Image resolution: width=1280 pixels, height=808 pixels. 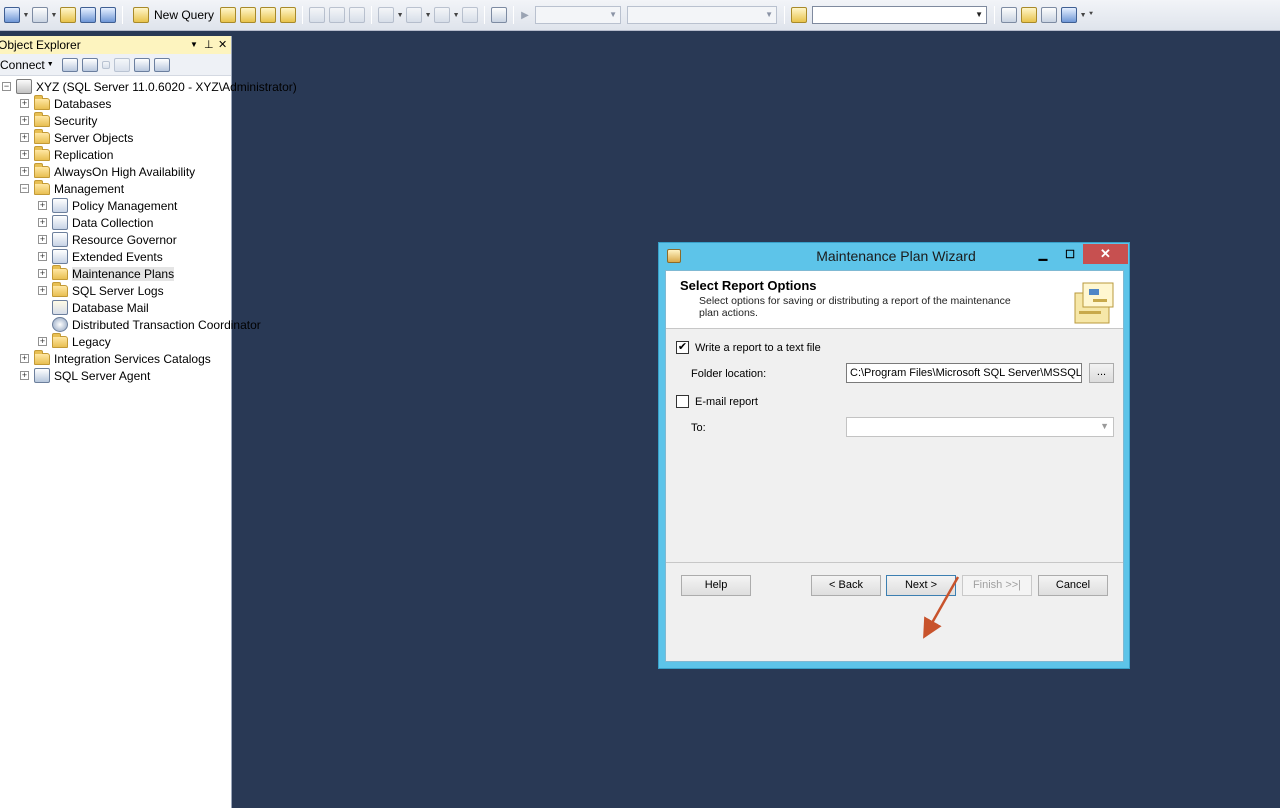 I want to click on tree-node: + Legacy, so click(x=115, y=341).